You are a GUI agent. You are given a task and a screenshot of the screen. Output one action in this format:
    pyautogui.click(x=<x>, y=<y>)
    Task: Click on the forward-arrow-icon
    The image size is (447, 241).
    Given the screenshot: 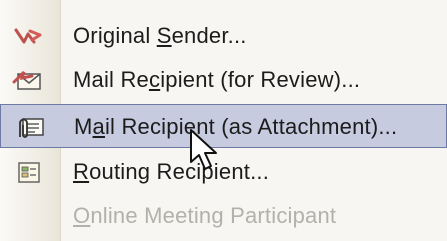 What is the action you would take?
    pyautogui.click(x=29, y=36)
    